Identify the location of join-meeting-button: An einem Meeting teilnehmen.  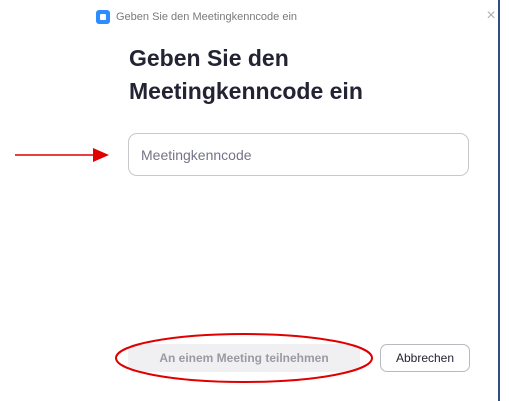
(244, 358).